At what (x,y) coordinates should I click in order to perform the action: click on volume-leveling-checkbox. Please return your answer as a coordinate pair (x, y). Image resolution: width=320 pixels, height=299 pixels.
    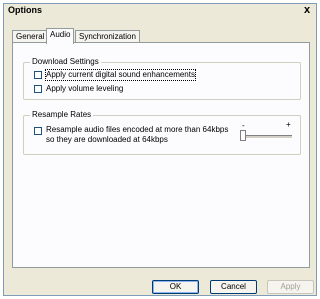
    Looking at the image, I should click on (38, 89).